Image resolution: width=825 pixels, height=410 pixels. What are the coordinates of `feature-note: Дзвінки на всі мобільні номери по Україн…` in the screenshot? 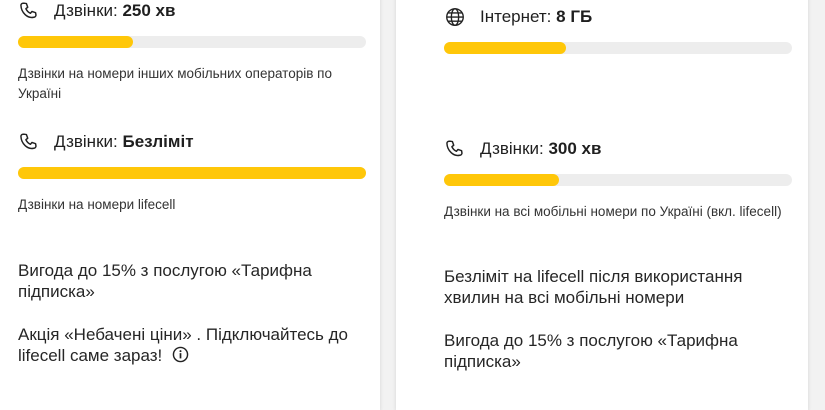 It's located at (613, 211).